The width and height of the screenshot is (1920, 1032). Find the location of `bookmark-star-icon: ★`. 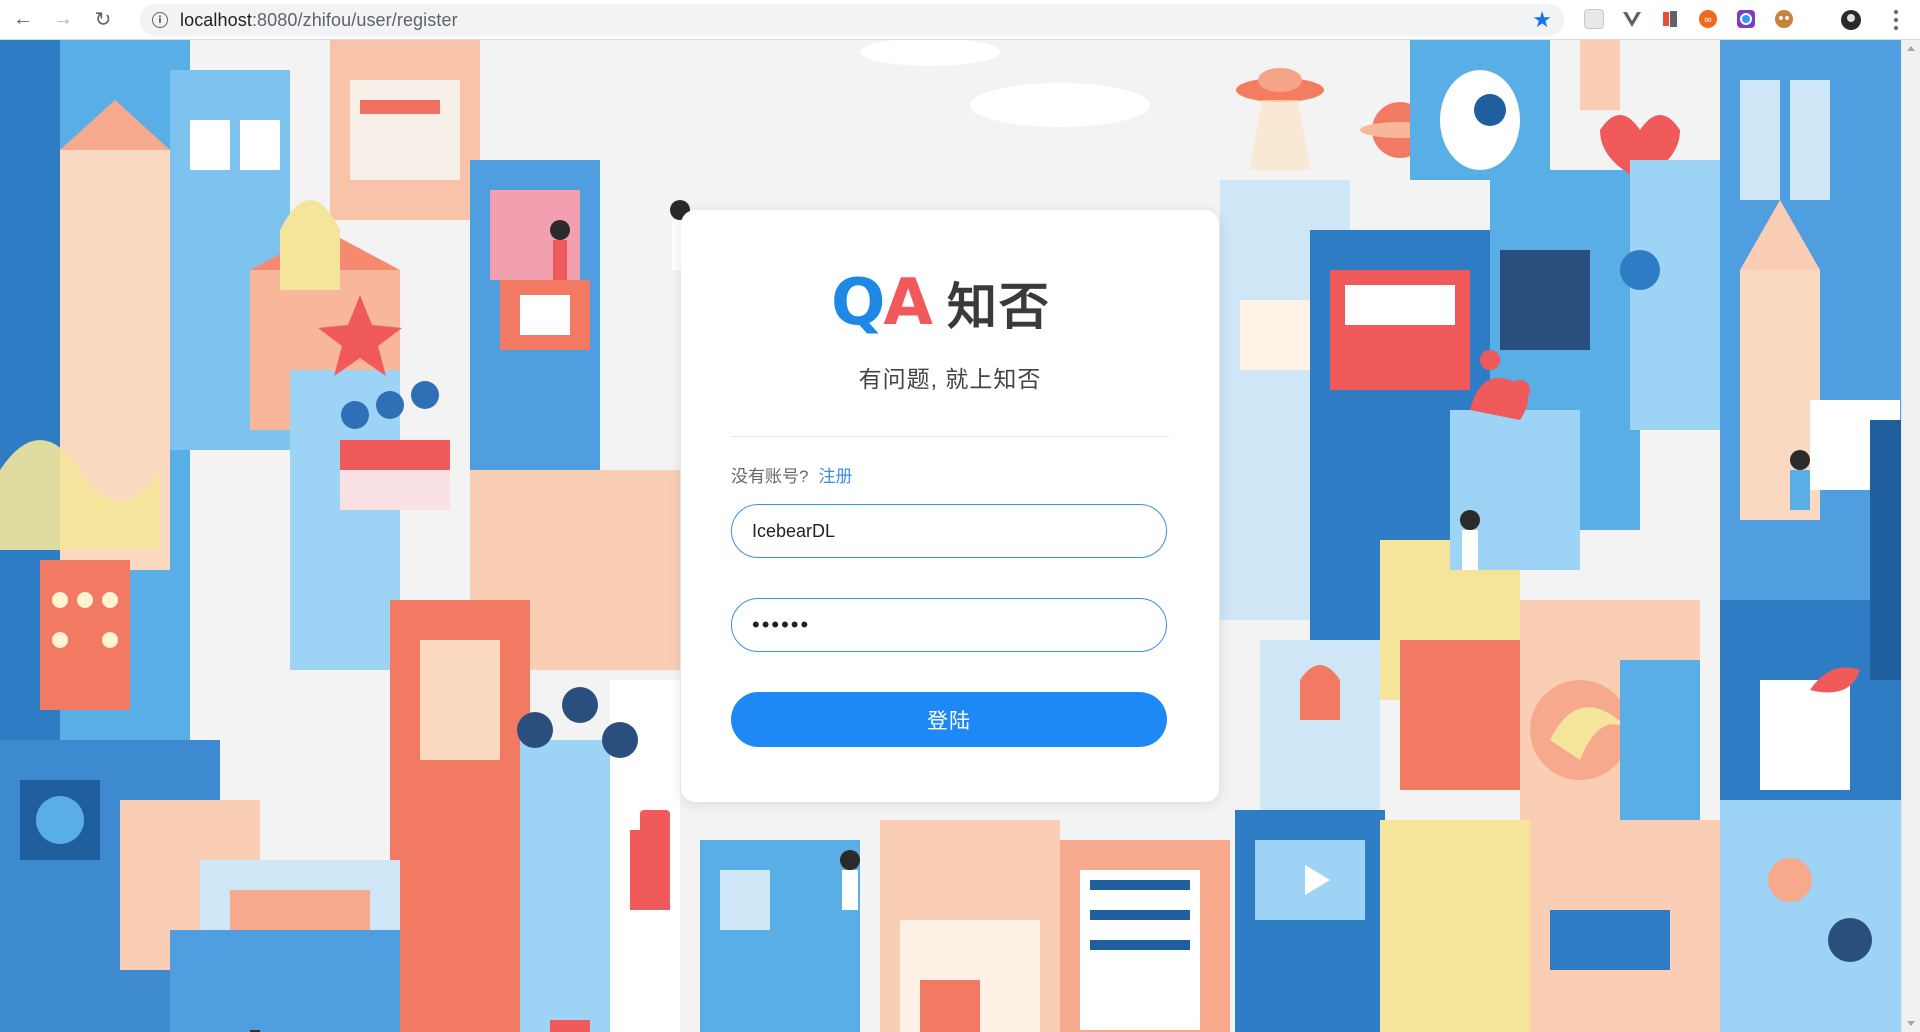

bookmark-star-icon: ★ is located at coordinates (1542, 20).